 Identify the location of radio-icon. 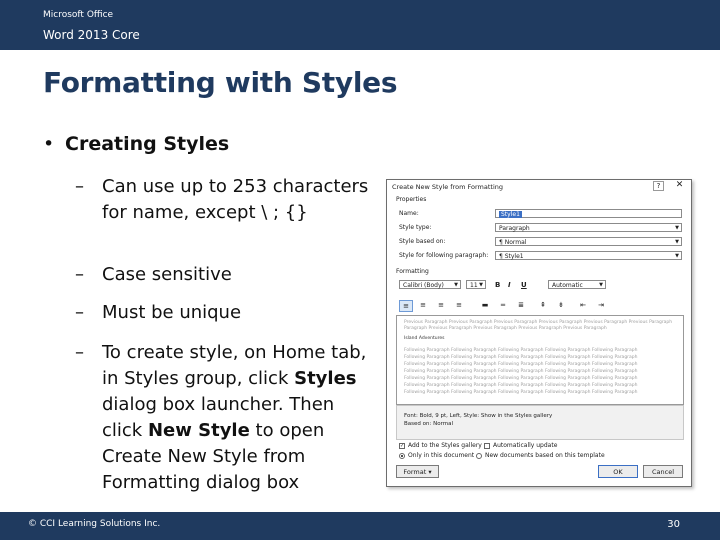
(479, 455).